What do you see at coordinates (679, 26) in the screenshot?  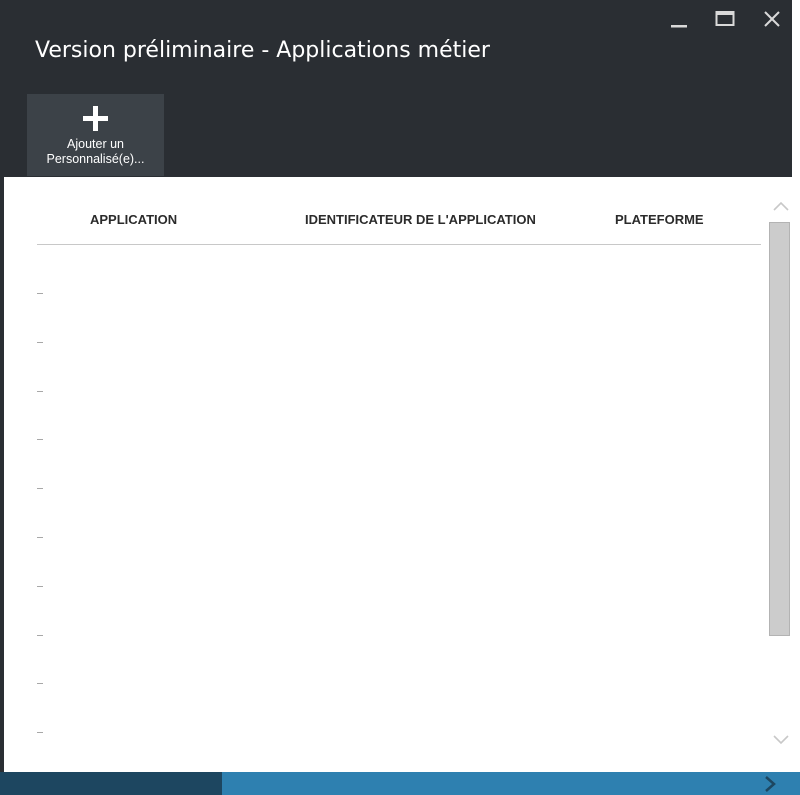 I see `minimize-icon` at bounding box center [679, 26].